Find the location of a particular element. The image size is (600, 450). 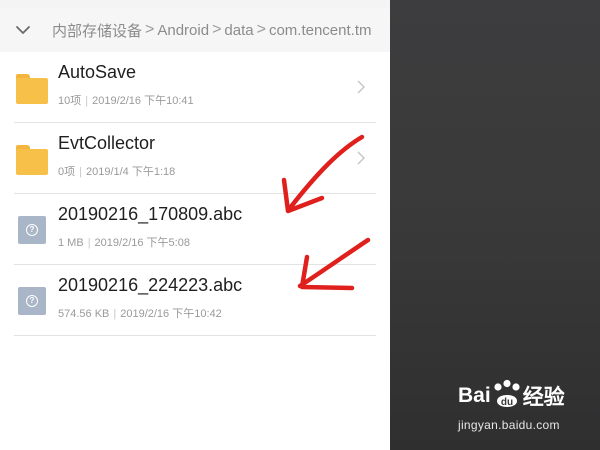

modified-date: 2019/2/16 下午10:41 is located at coordinates (143, 101).